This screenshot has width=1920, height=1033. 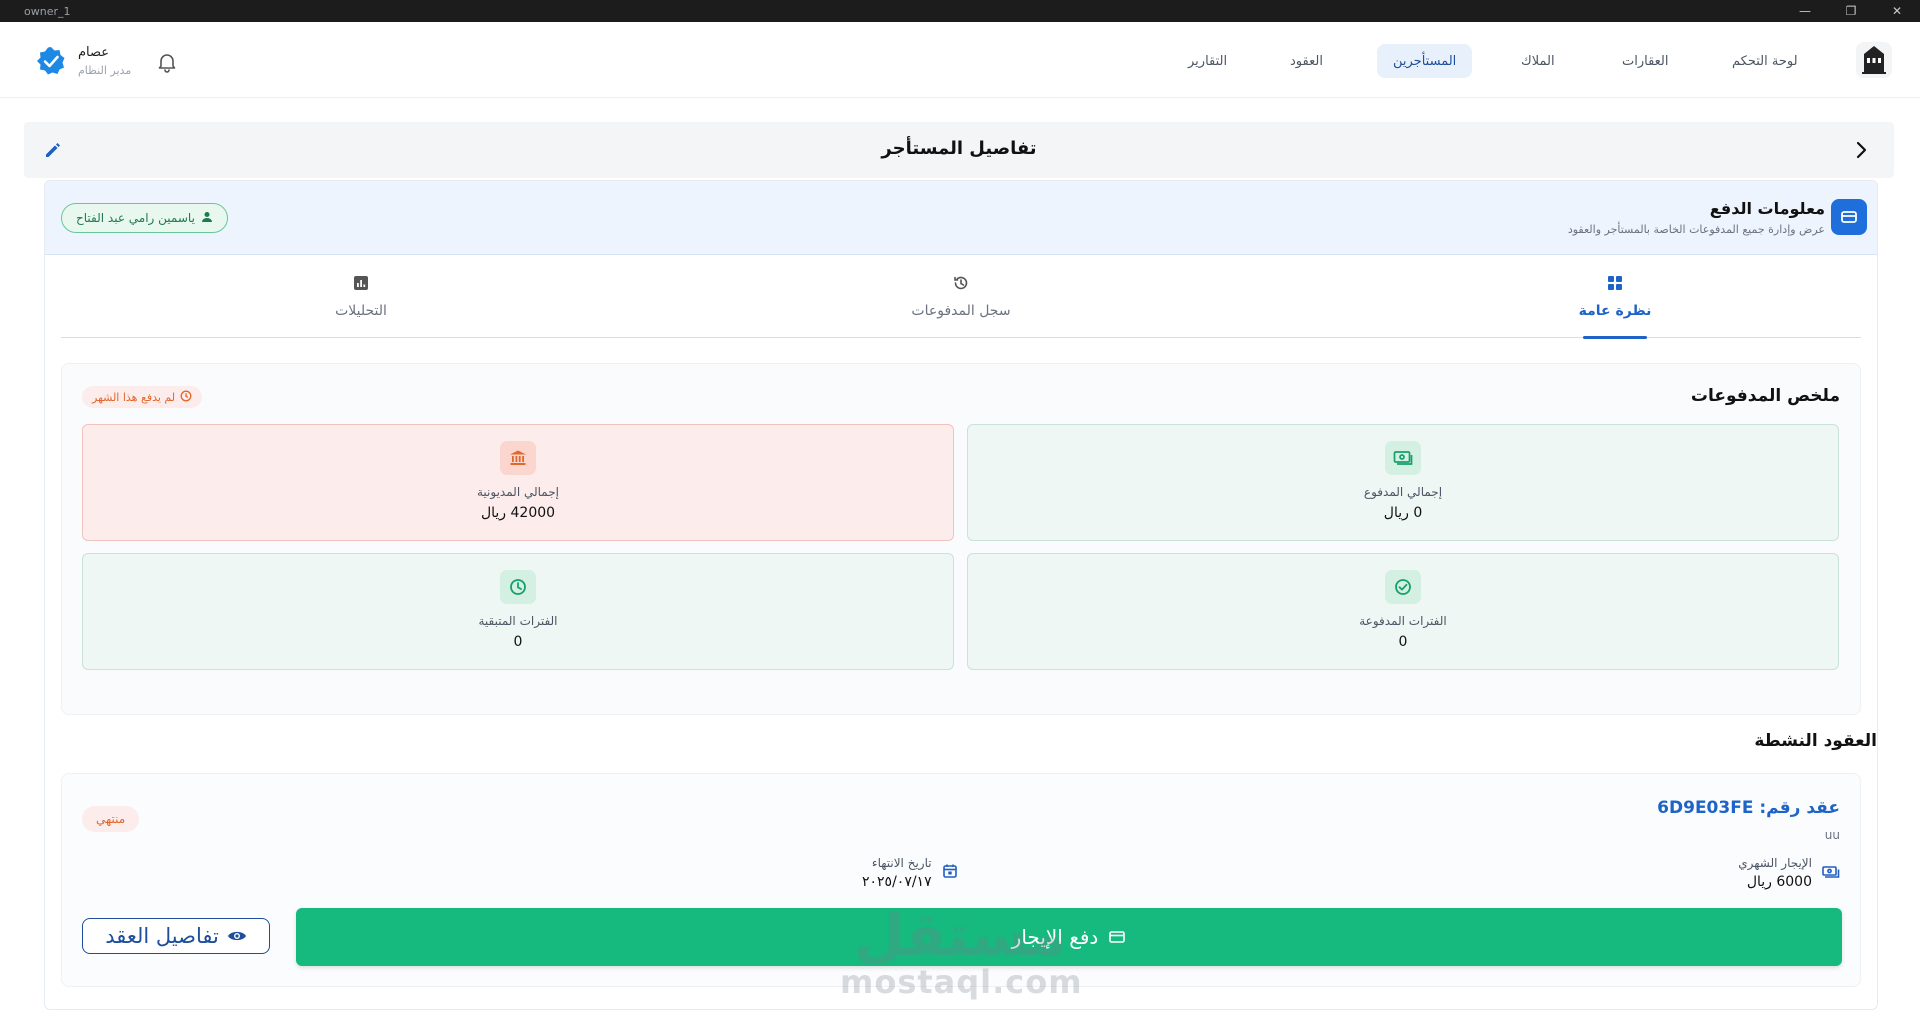 What do you see at coordinates (94, 52) in the screenshot?
I see `user-name: عصام` at bounding box center [94, 52].